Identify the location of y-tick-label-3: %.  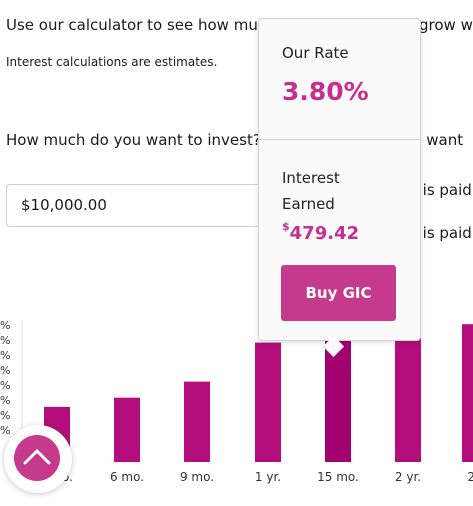
(5, 370).